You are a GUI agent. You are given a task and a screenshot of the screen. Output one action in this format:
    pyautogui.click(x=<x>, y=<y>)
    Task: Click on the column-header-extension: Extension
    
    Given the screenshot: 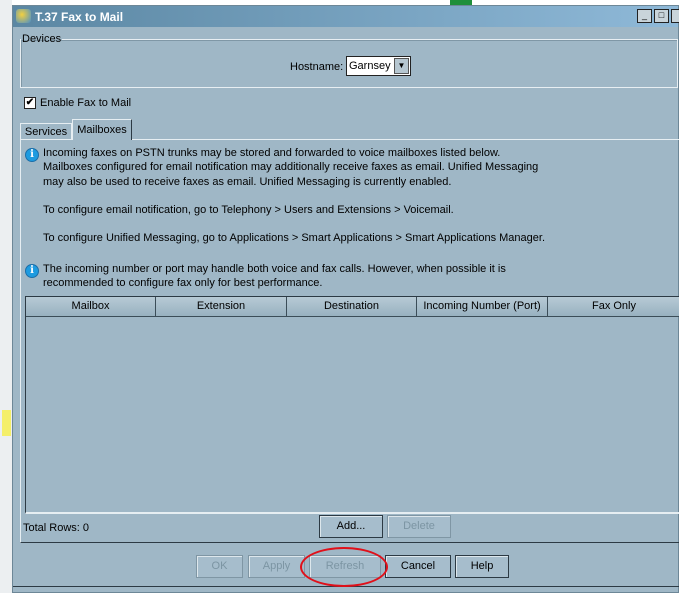 What is the action you would take?
    pyautogui.click(x=221, y=306)
    